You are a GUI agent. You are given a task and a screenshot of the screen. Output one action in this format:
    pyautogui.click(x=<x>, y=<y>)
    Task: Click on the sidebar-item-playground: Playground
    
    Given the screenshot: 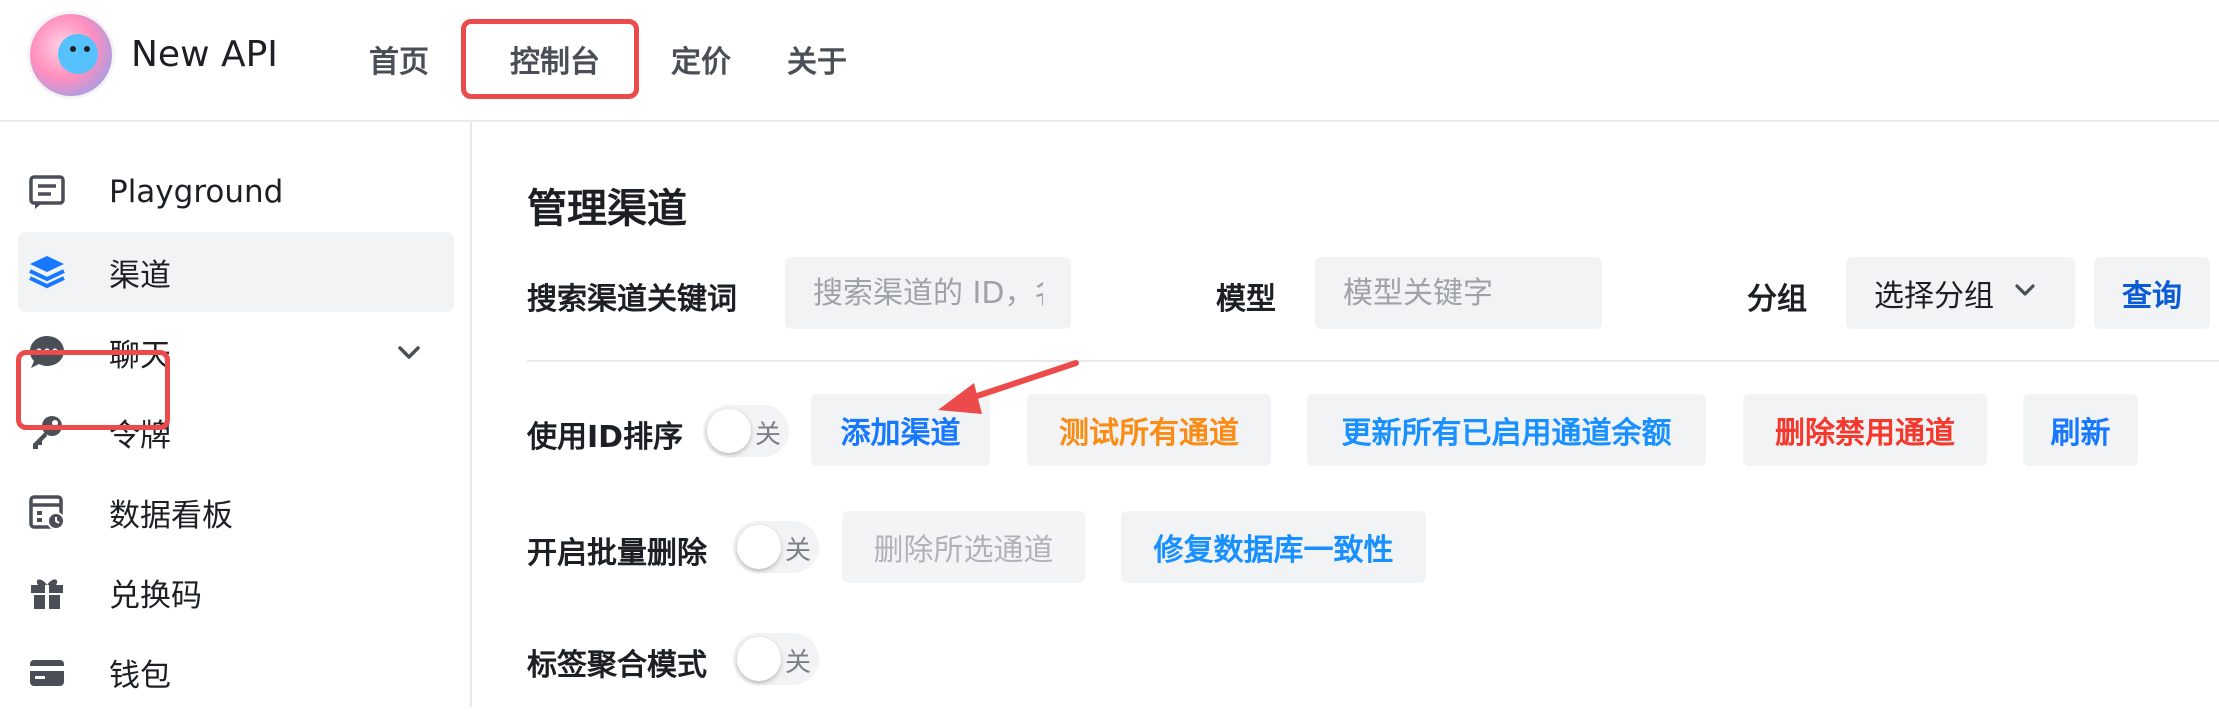 What is the action you would take?
    pyautogui.click(x=236, y=192)
    